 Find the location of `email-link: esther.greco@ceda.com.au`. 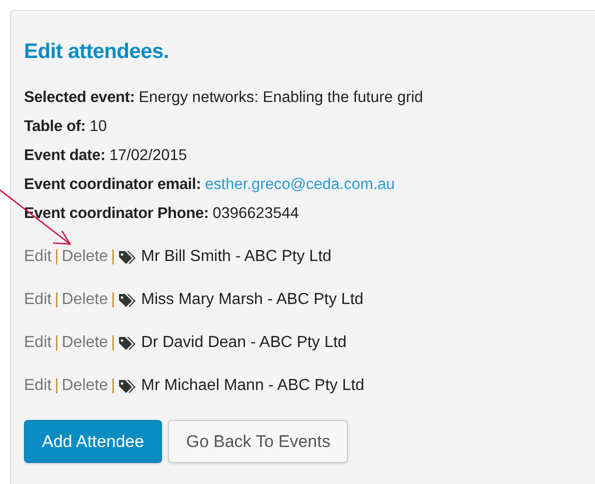

email-link: esther.greco@ceda.com.au is located at coordinates (299, 184).